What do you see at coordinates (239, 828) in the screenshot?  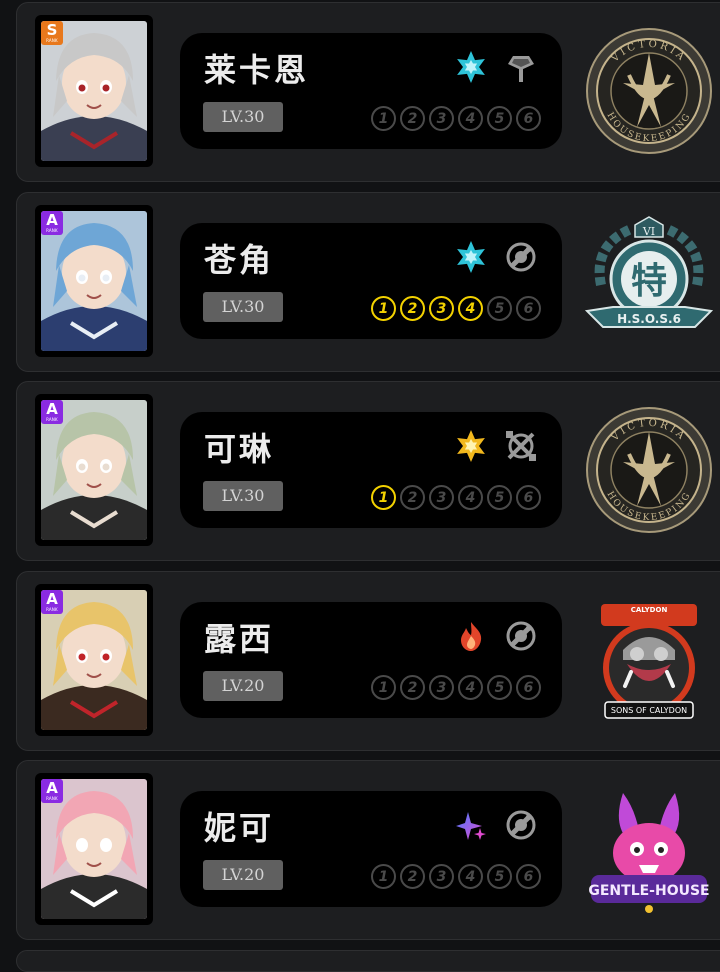 I see `agent-name: 妮可` at bounding box center [239, 828].